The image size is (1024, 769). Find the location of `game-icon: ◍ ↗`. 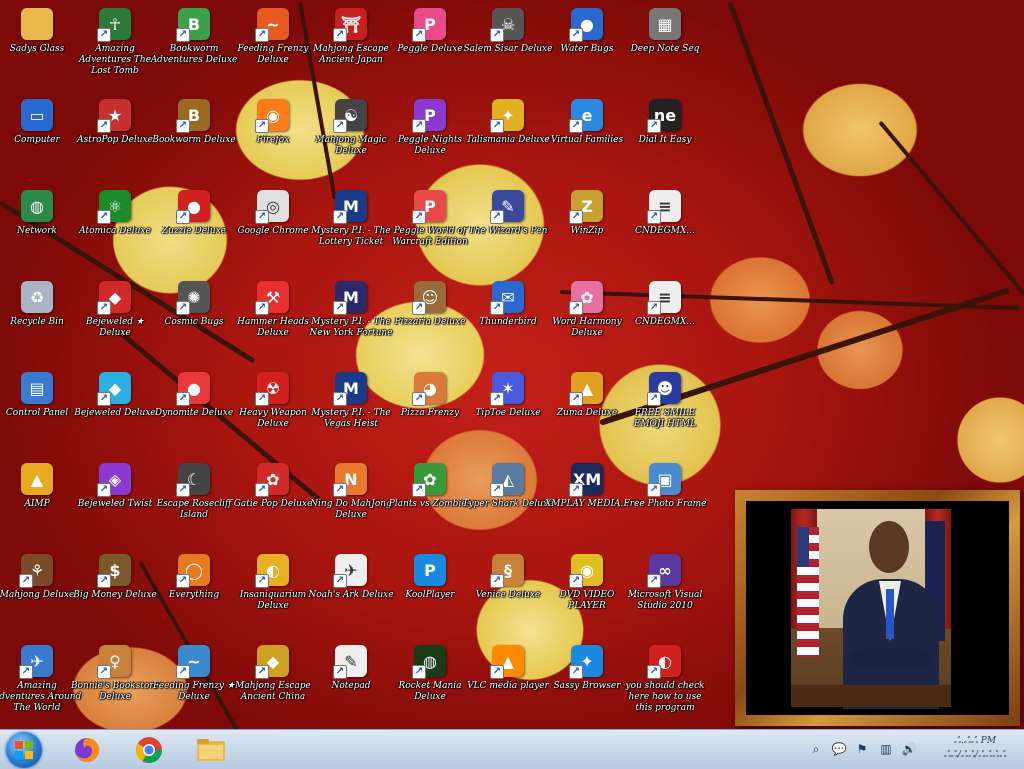

game-icon: ◍ ↗ is located at coordinates (429, 662).